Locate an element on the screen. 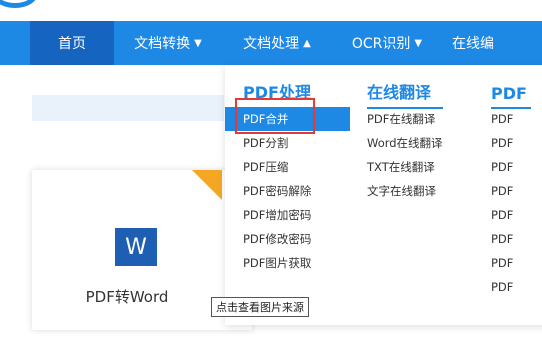 Image resolution: width=542 pixels, height=339 pixels. dropdown-column-translate: 在线翻译 PDF在线翻译 Word在线翻译 TXT在线翻译 文字在线翻译 is located at coordinates (419, 134).